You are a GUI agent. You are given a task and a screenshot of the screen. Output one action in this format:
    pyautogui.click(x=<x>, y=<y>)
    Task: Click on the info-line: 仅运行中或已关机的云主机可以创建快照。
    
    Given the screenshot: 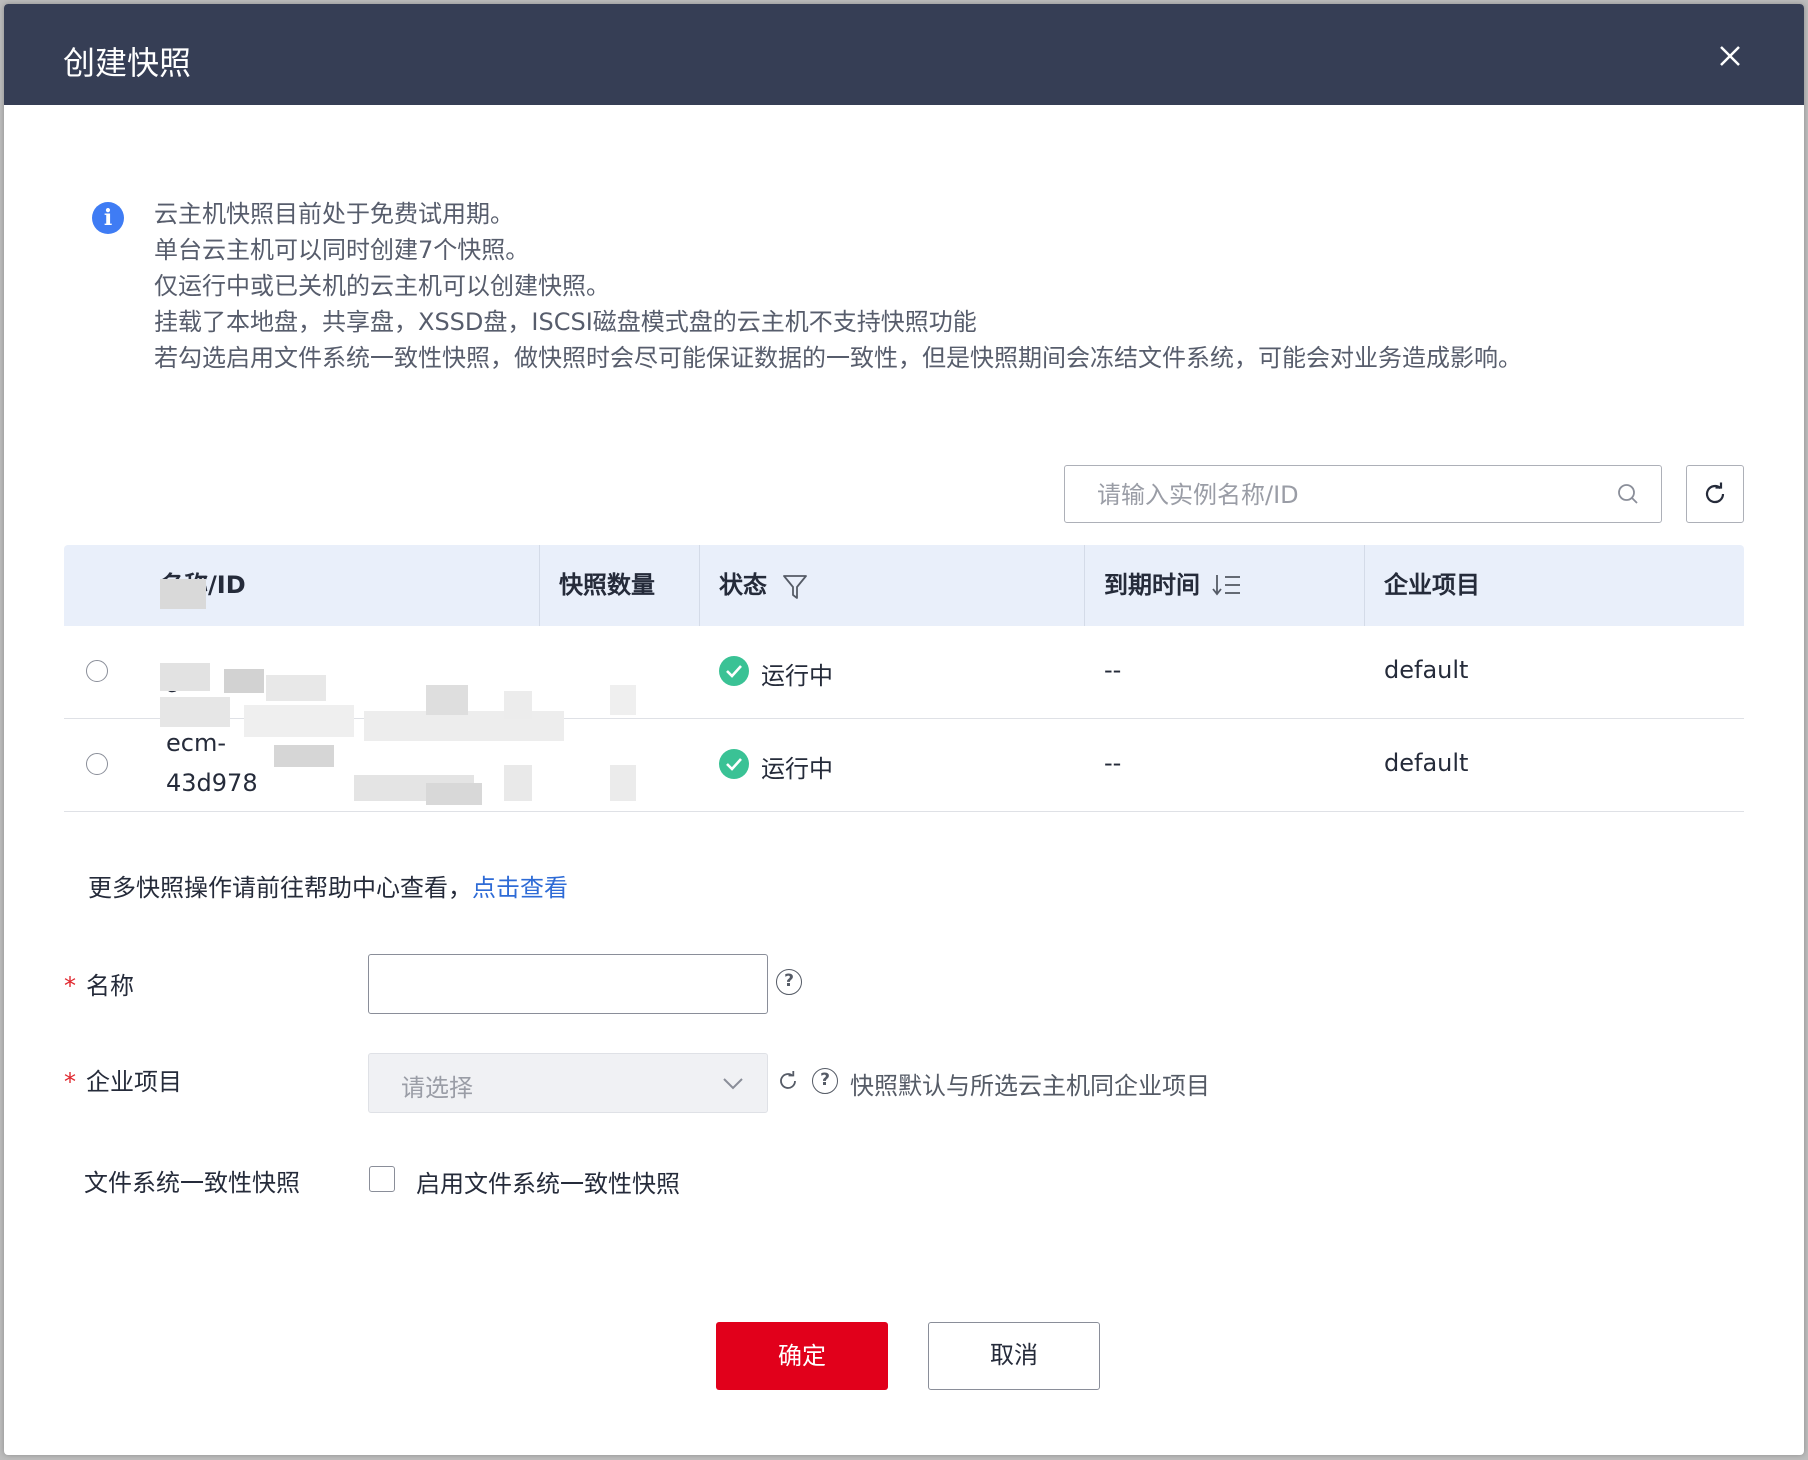 What is the action you would take?
    pyautogui.click(x=382, y=286)
    